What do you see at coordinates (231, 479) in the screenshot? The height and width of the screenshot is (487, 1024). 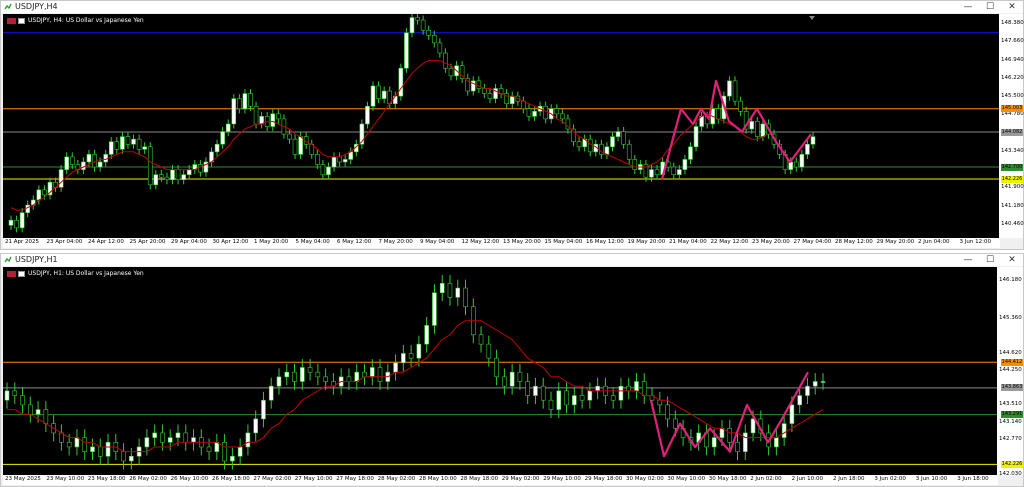 I see `time-tick-label: 26 May 18:00` at bounding box center [231, 479].